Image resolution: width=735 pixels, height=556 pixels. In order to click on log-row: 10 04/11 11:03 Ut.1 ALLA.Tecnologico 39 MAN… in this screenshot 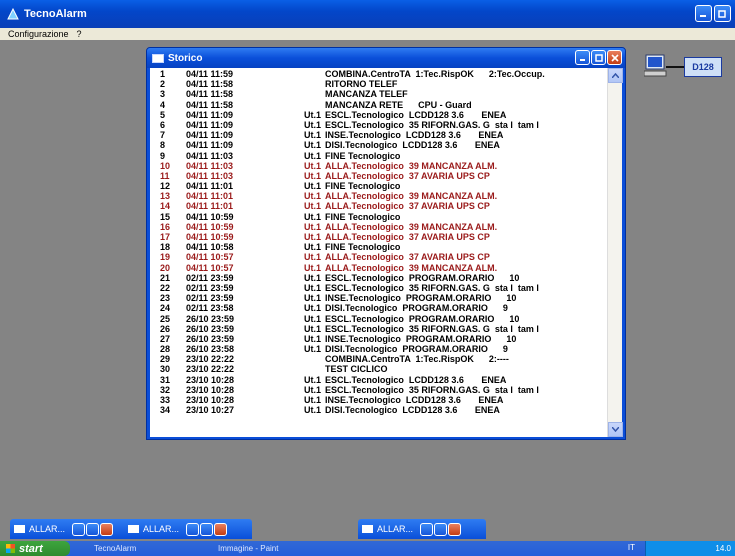, I will do `click(377, 166)`.